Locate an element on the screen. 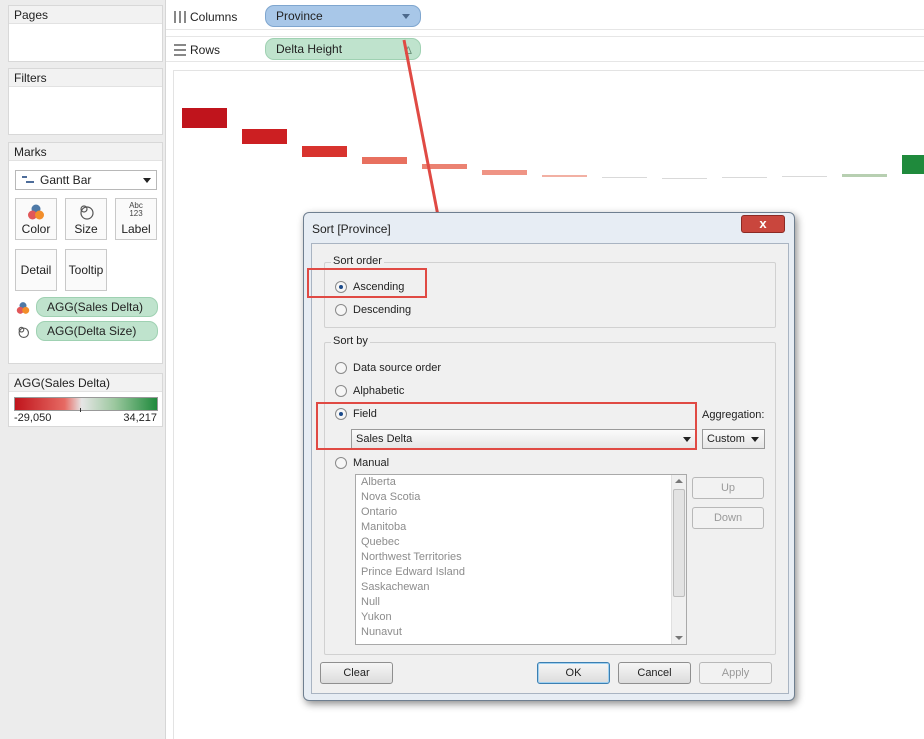  manual-label: Manual is located at coordinates (371, 463).